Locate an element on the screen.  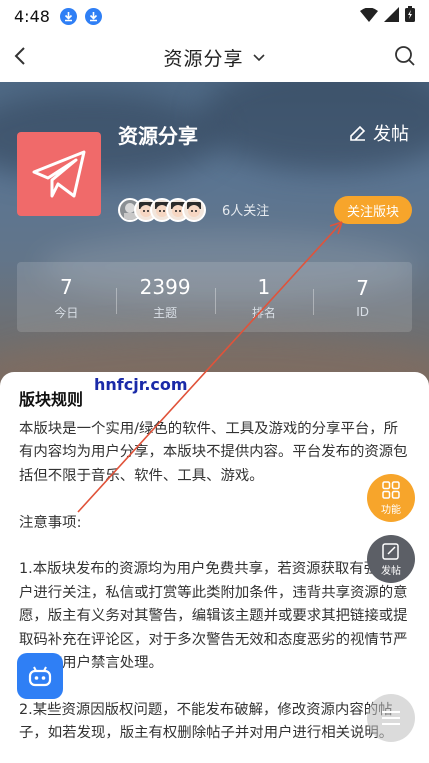
signal-icon is located at coordinates (391, 16).